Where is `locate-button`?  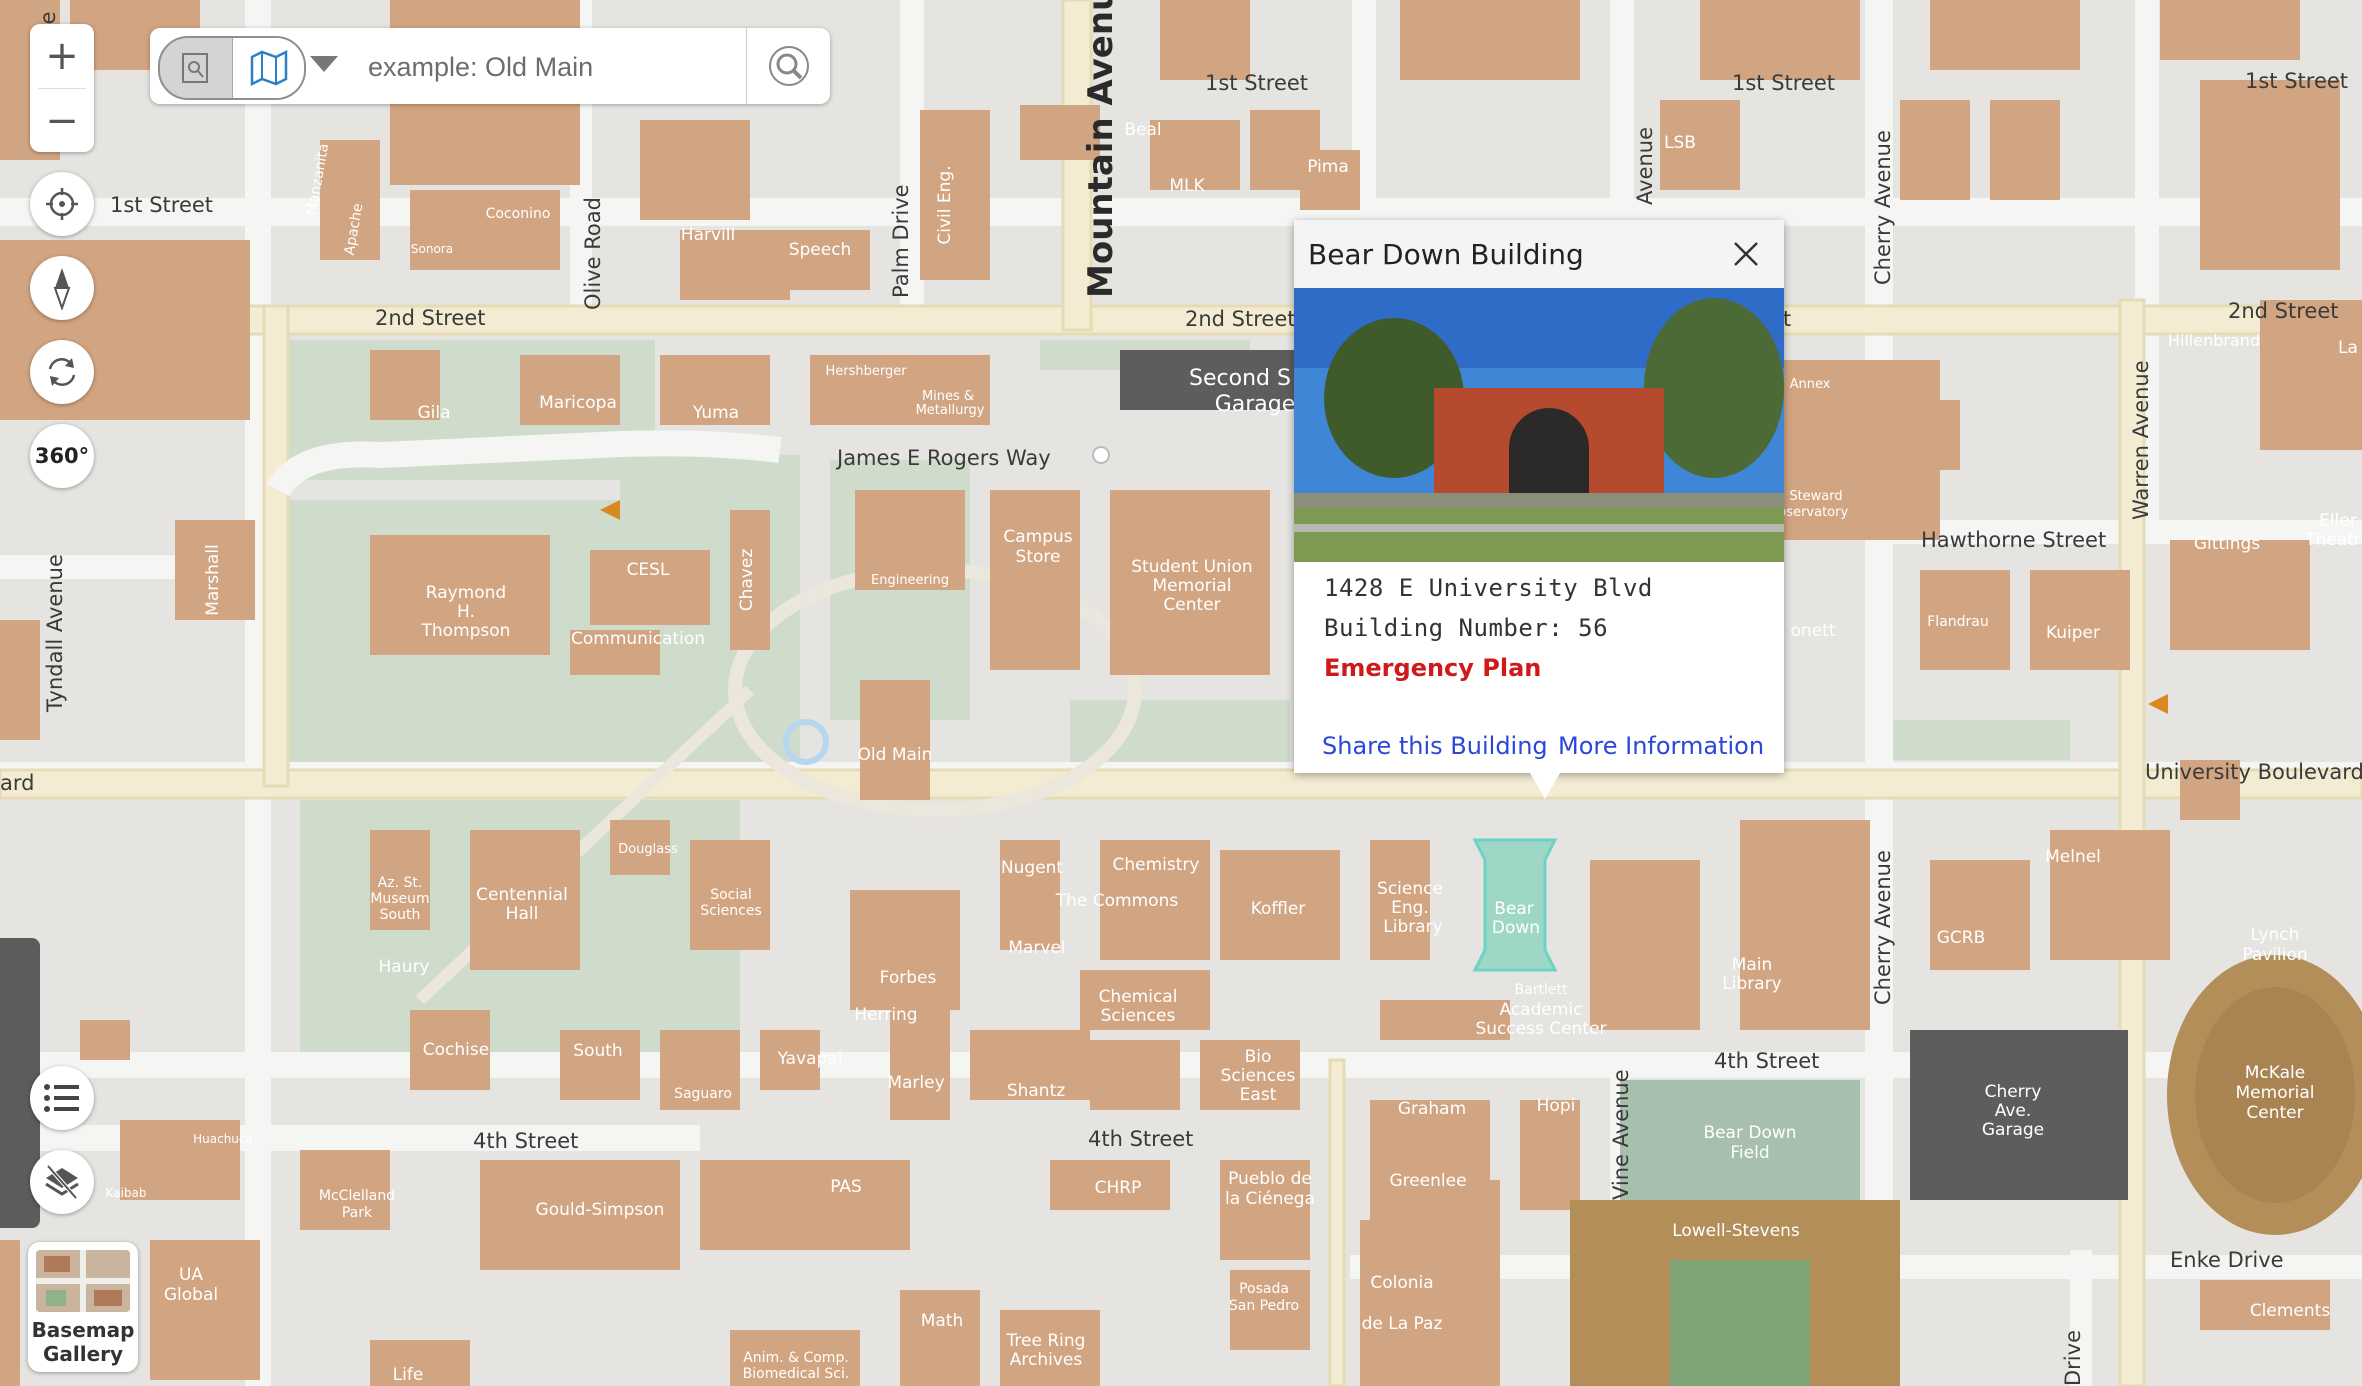
locate-button is located at coordinates (62, 204).